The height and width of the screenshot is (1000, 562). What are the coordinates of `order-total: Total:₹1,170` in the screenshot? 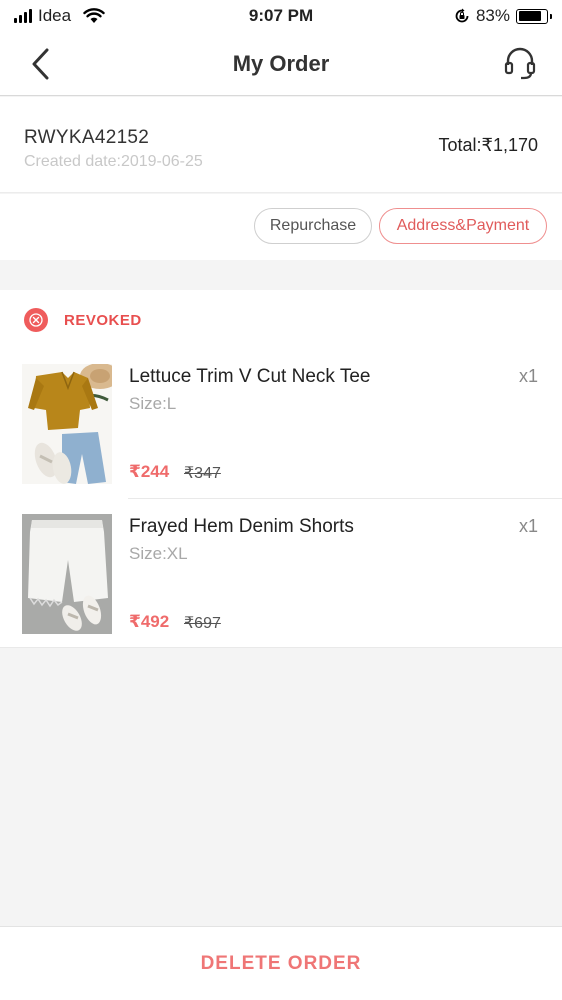 It's located at (488, 145).